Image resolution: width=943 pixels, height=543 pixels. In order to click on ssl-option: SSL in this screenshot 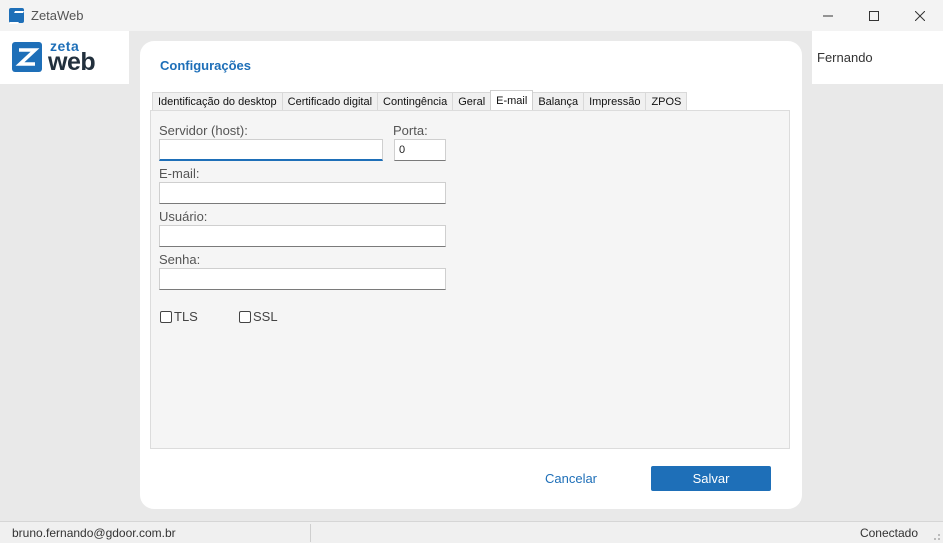, I will do `click(258, 316)`.